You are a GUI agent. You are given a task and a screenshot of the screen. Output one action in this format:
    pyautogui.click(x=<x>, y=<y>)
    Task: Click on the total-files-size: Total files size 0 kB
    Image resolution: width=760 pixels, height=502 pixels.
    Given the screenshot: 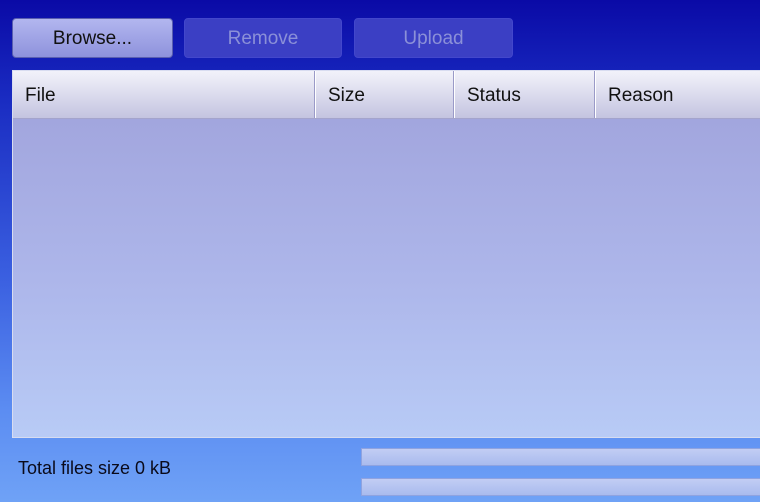 What is the action you would take?
    pyautogui.click(x=95, y=468)
    